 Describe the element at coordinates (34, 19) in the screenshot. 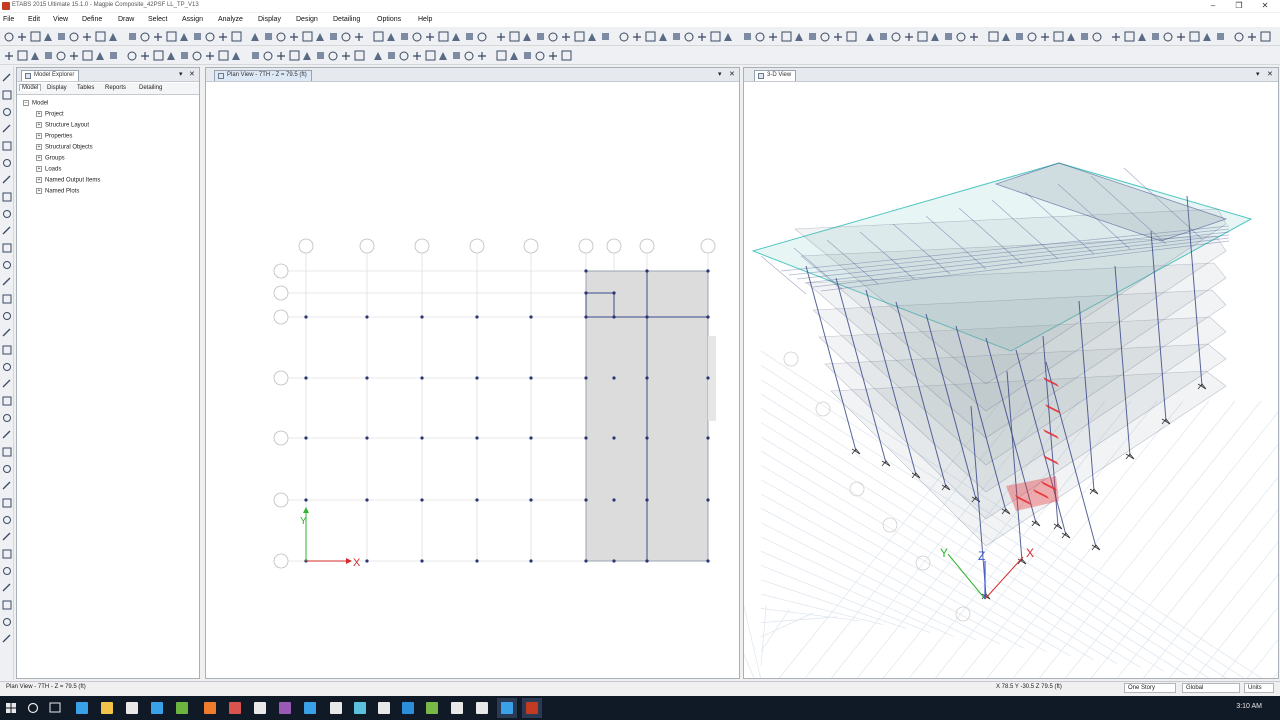

I see `menu-edit: Edit` at that location.